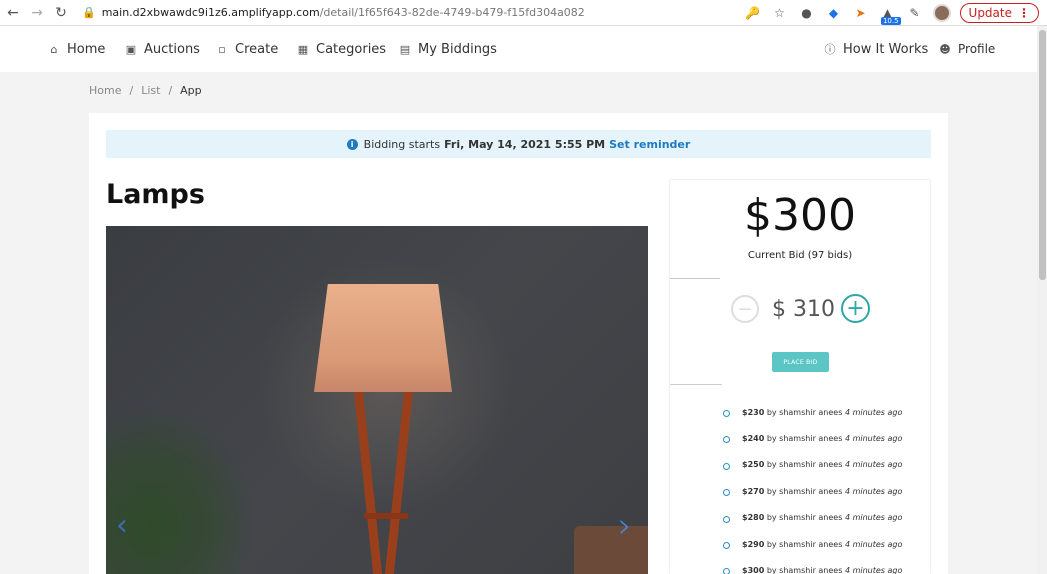 This screenshot has width=1047, height=574. Describe the element at coordinates (990, 13) in the screenshot. I see `update-label: Update` at that location.